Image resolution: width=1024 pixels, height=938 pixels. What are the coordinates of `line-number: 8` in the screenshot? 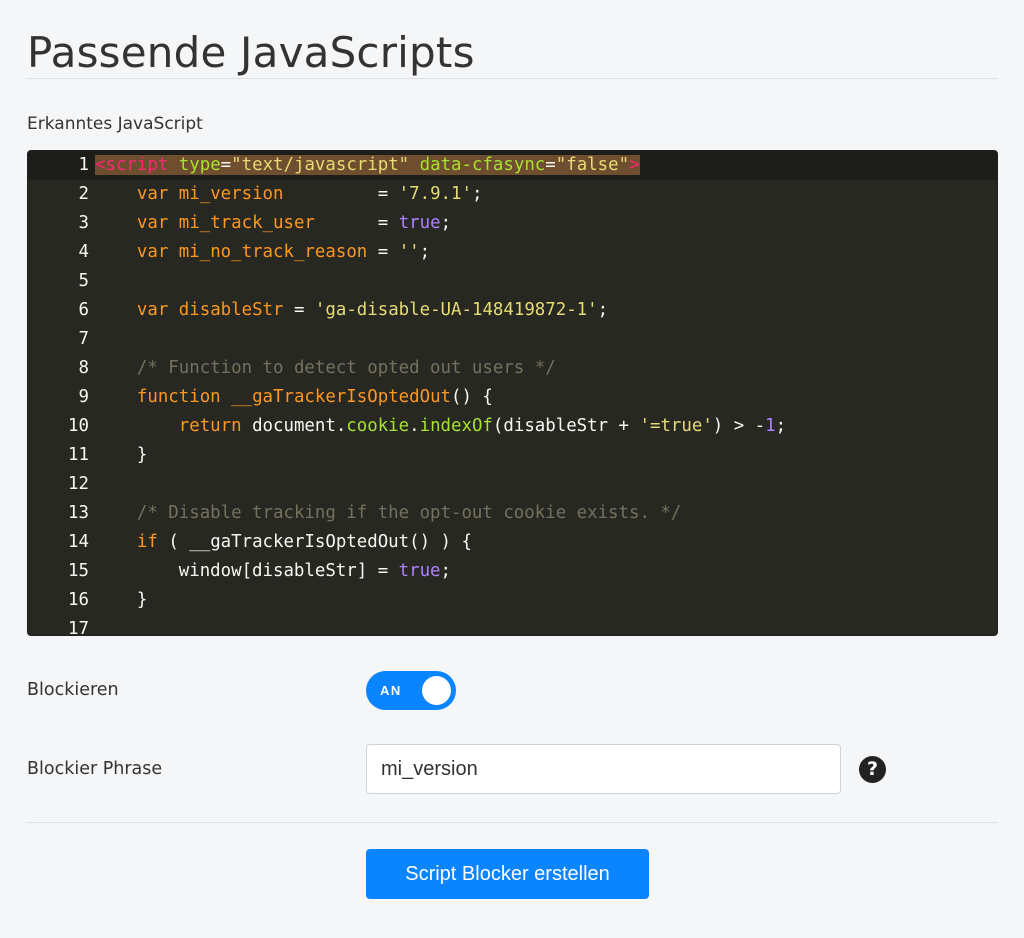 It's located at (83, 368).